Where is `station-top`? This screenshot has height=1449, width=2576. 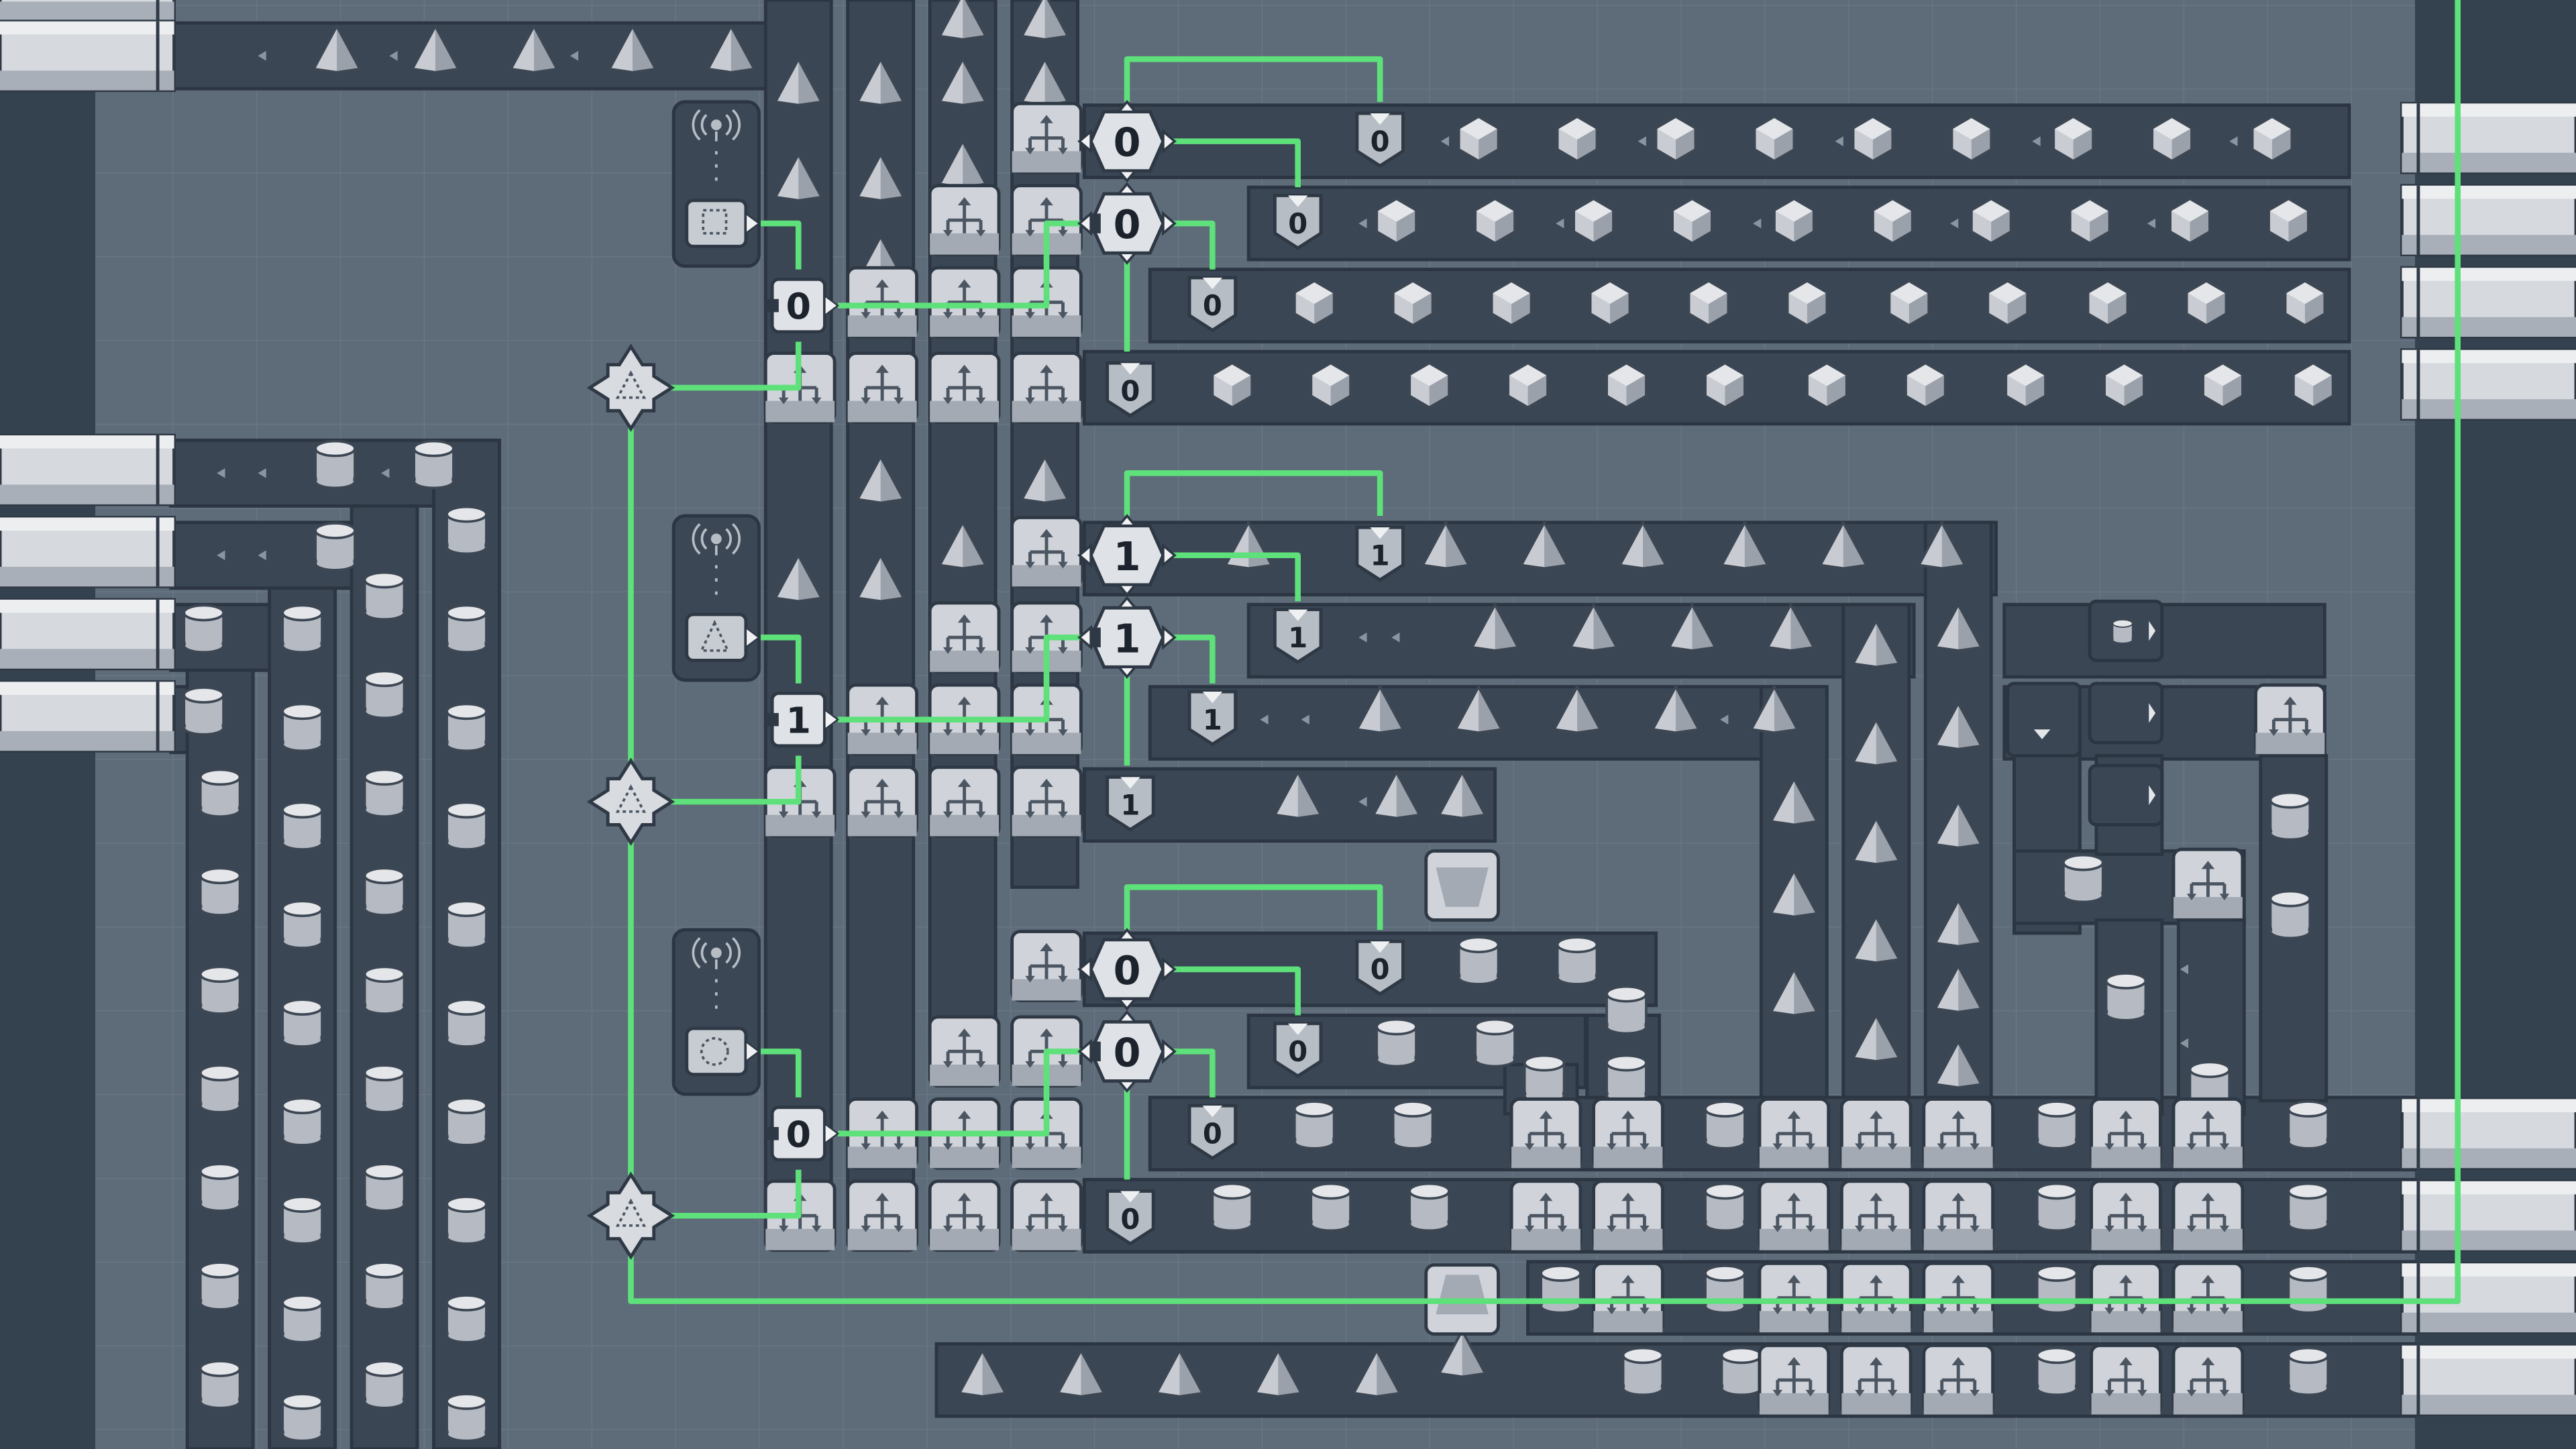
station-top is located at coordinates (716, 184).